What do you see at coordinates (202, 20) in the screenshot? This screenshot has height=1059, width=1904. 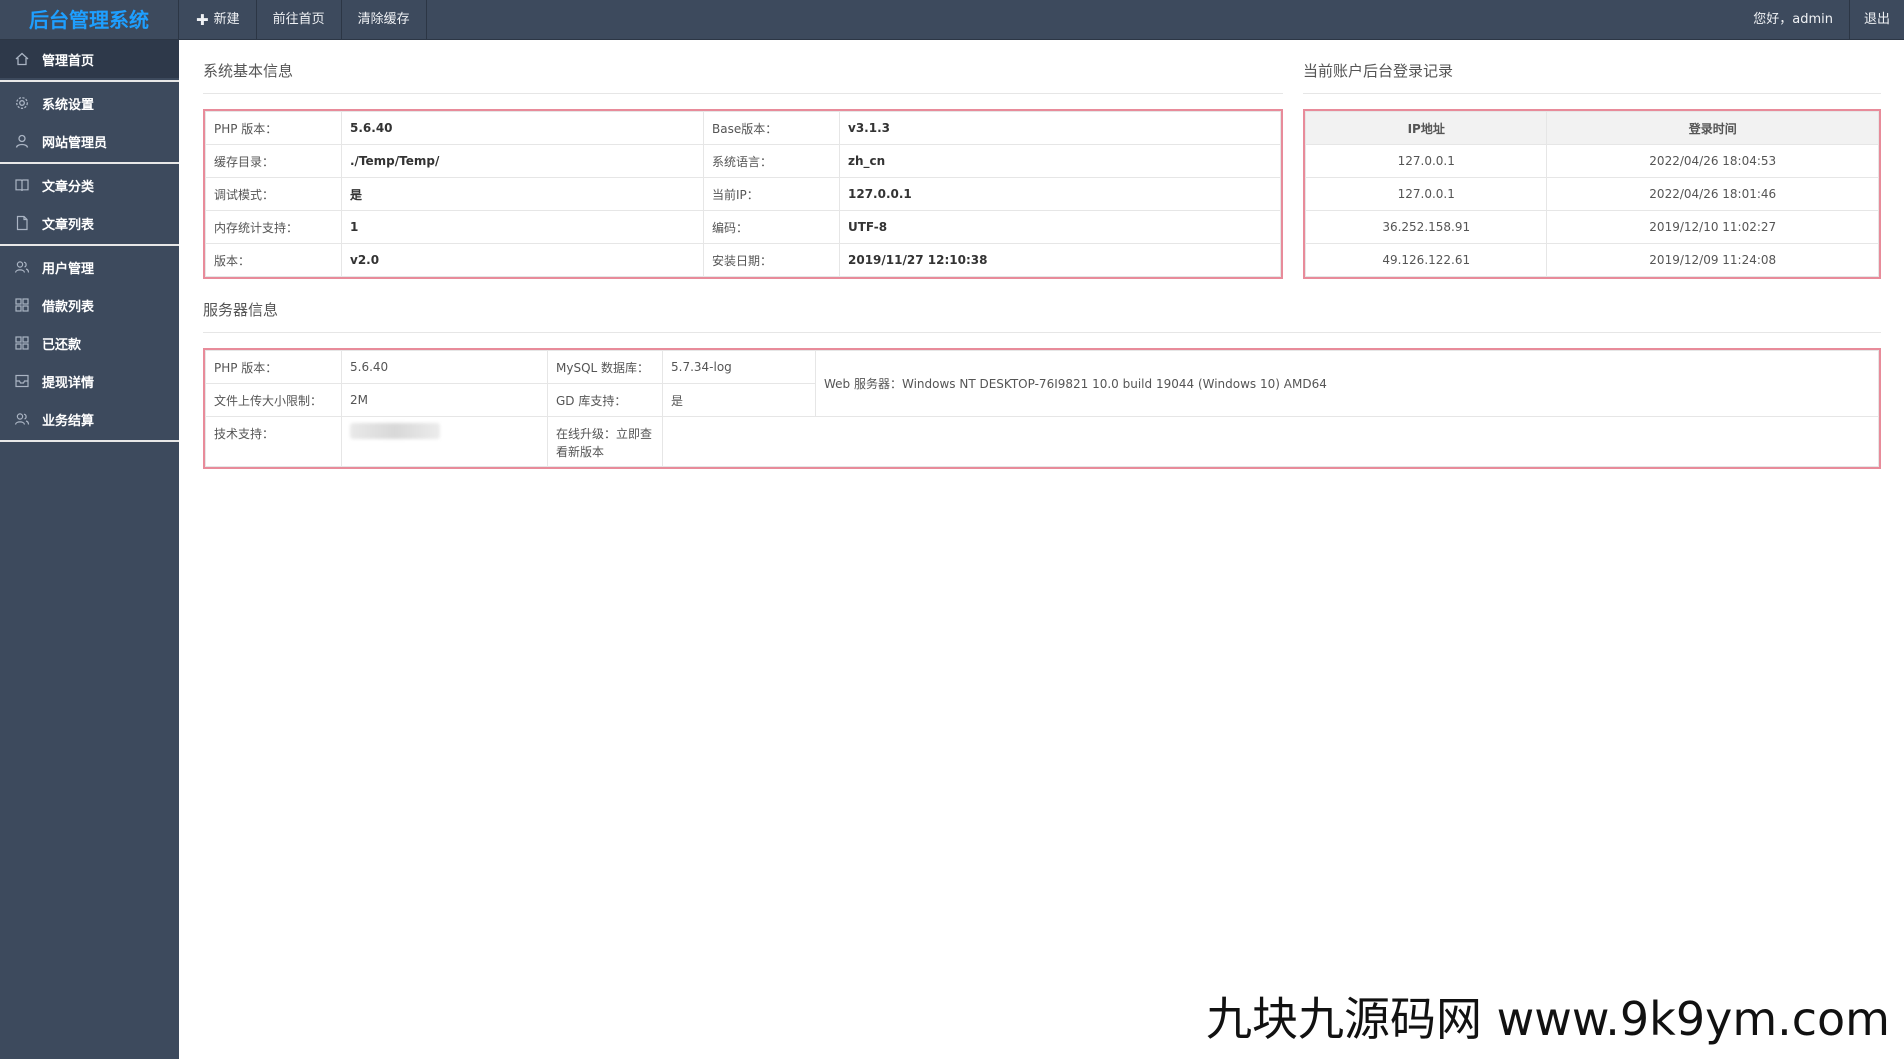 I see `plus-icon: ✚` at bounding box center [202, 20].